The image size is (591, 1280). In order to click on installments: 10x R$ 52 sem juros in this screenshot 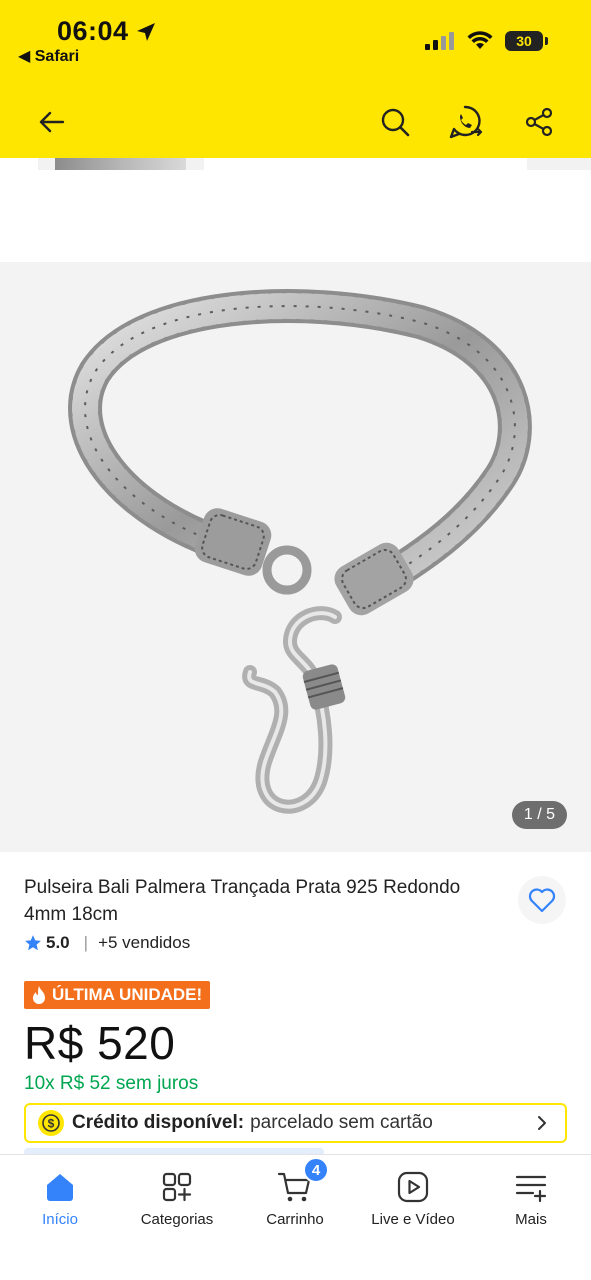, I will do `click(111, 1084)`.